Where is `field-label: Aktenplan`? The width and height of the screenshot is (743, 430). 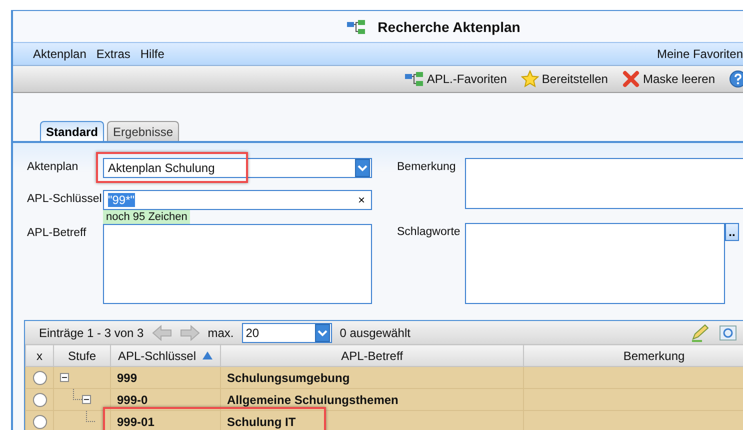
field-label: Aktenplan is located at coordinates (53, 167).